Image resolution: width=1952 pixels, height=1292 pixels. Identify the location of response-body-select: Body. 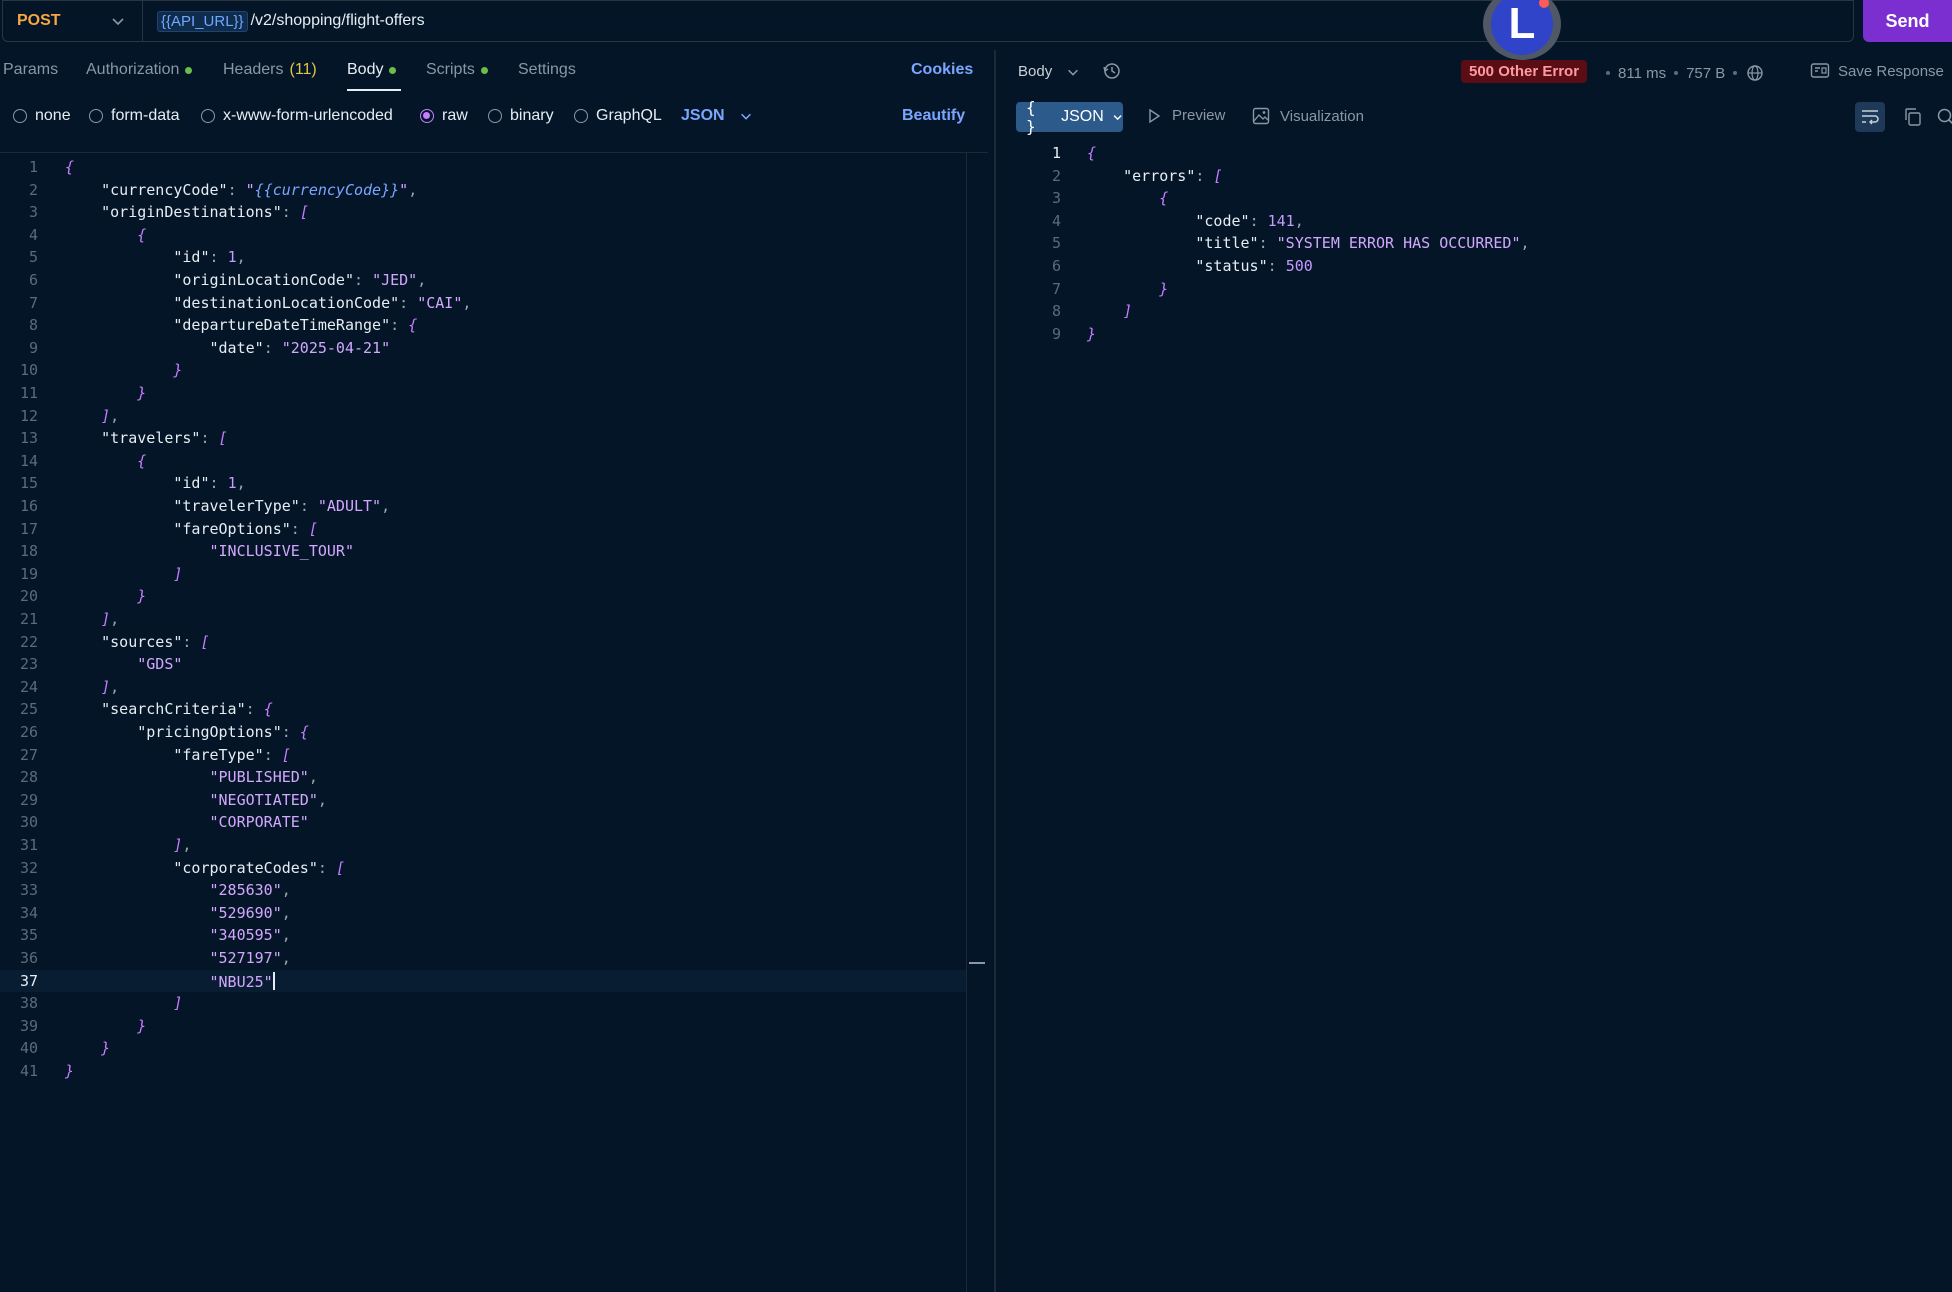
(1049, 71).